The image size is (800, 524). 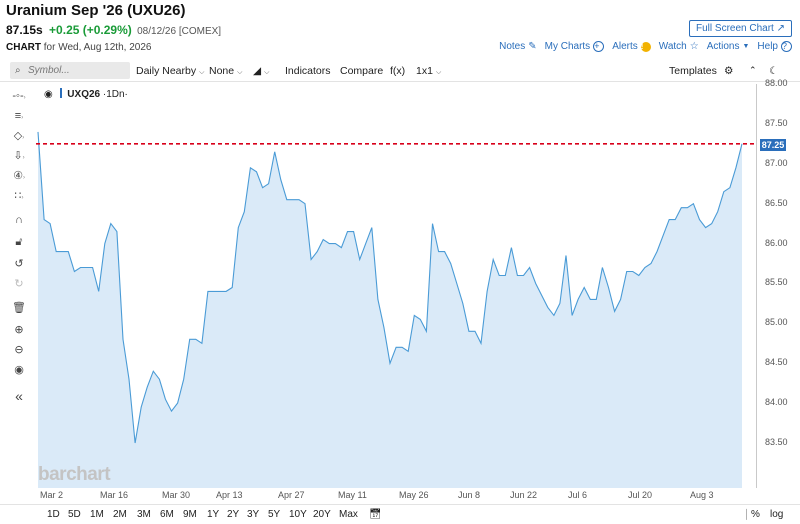 I want to click on x-tick-label: Mar 30, so click(x=176, y=495).